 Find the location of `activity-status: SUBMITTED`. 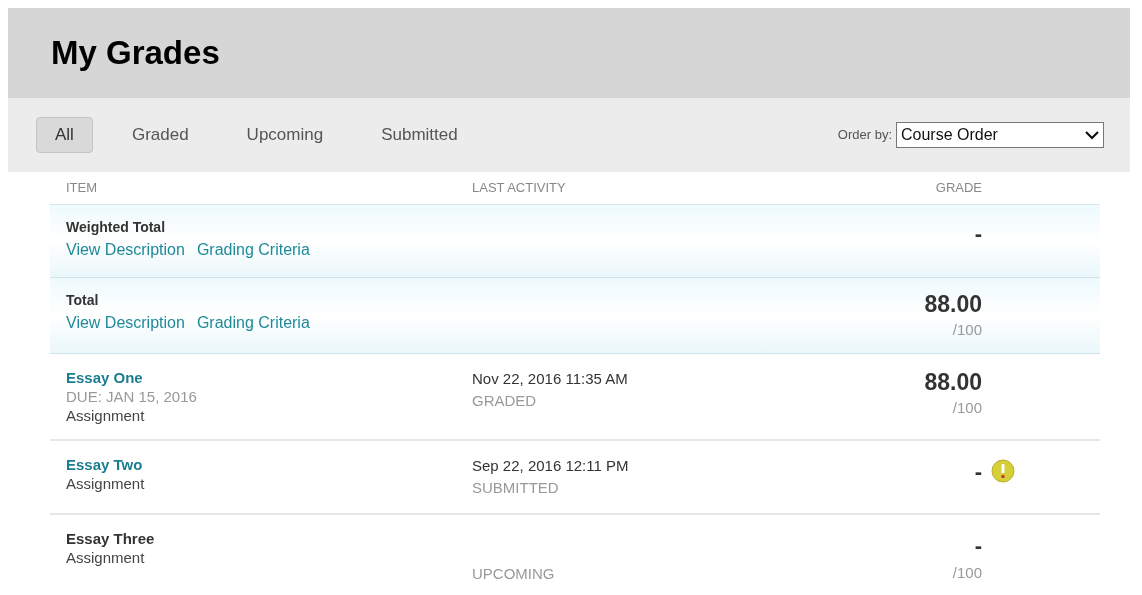

activity-status: SUBMITTED is located at coordinates (516, 488).